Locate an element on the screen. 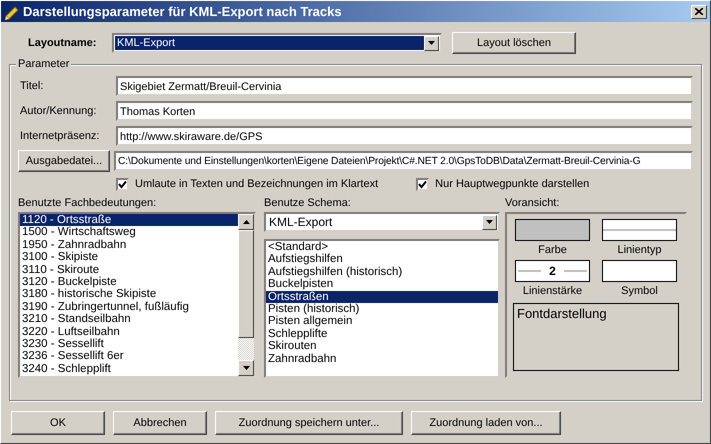  window-title: Darstellungsparameter für KML-Export nach Tracks is located at coordinates (183, 11).